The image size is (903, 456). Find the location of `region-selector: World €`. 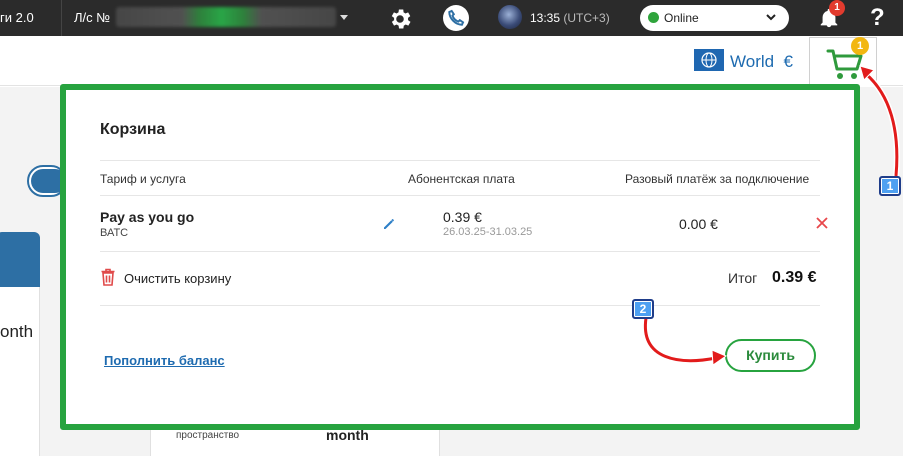

region-selector: World € is located at coordinates (761, 62).